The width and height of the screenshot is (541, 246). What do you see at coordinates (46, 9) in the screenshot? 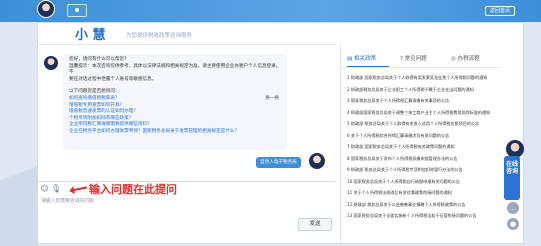
I see `assistant-avatar-icon` at bounding box center [46, 9].